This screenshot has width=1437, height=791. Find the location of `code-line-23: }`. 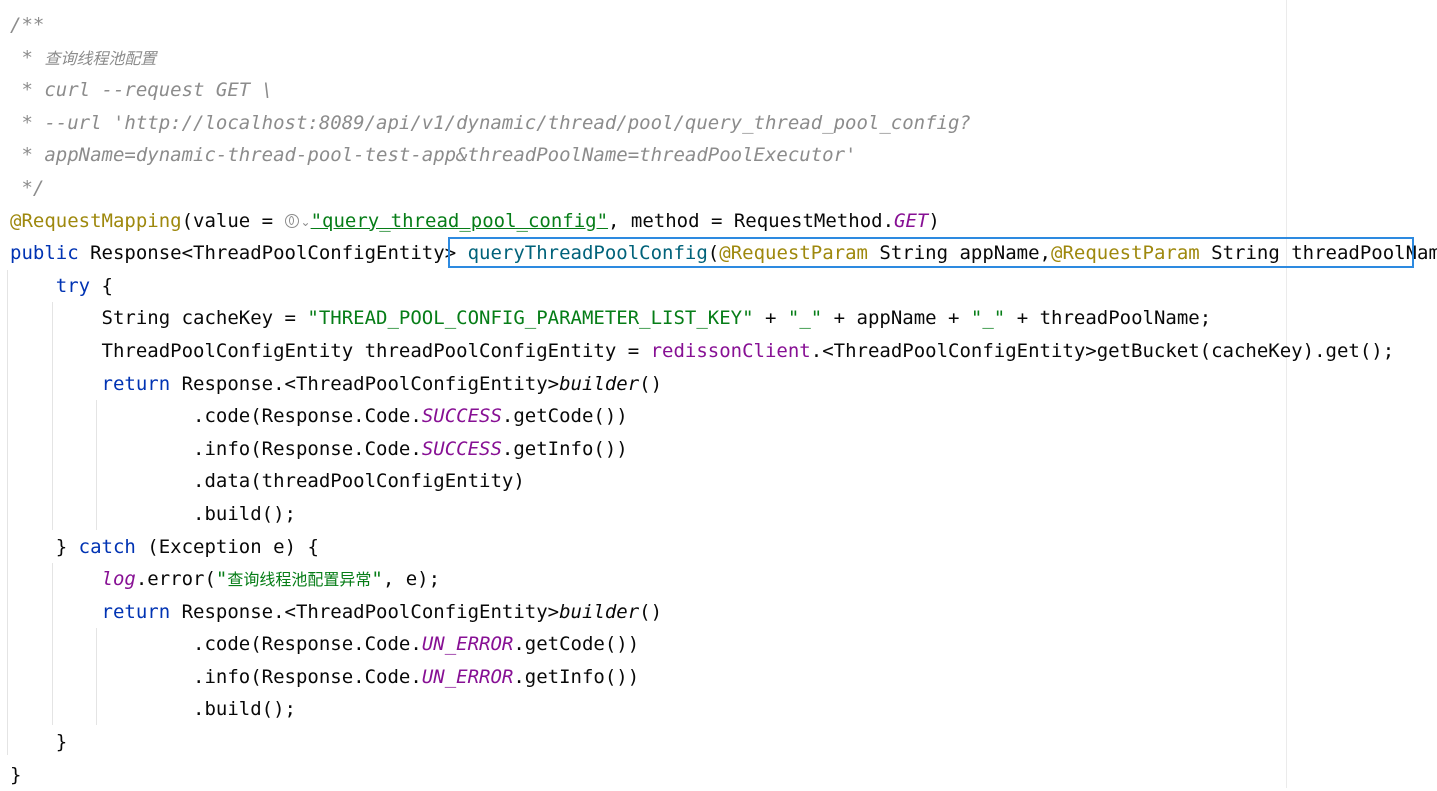

code-line-23: } is located at coordinates (723, 742).